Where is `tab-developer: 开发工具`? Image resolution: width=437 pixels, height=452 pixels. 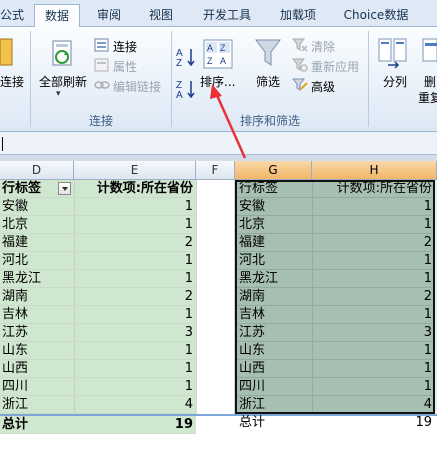 tab-developer: 开发工具 is located at coordinates (227, 15).